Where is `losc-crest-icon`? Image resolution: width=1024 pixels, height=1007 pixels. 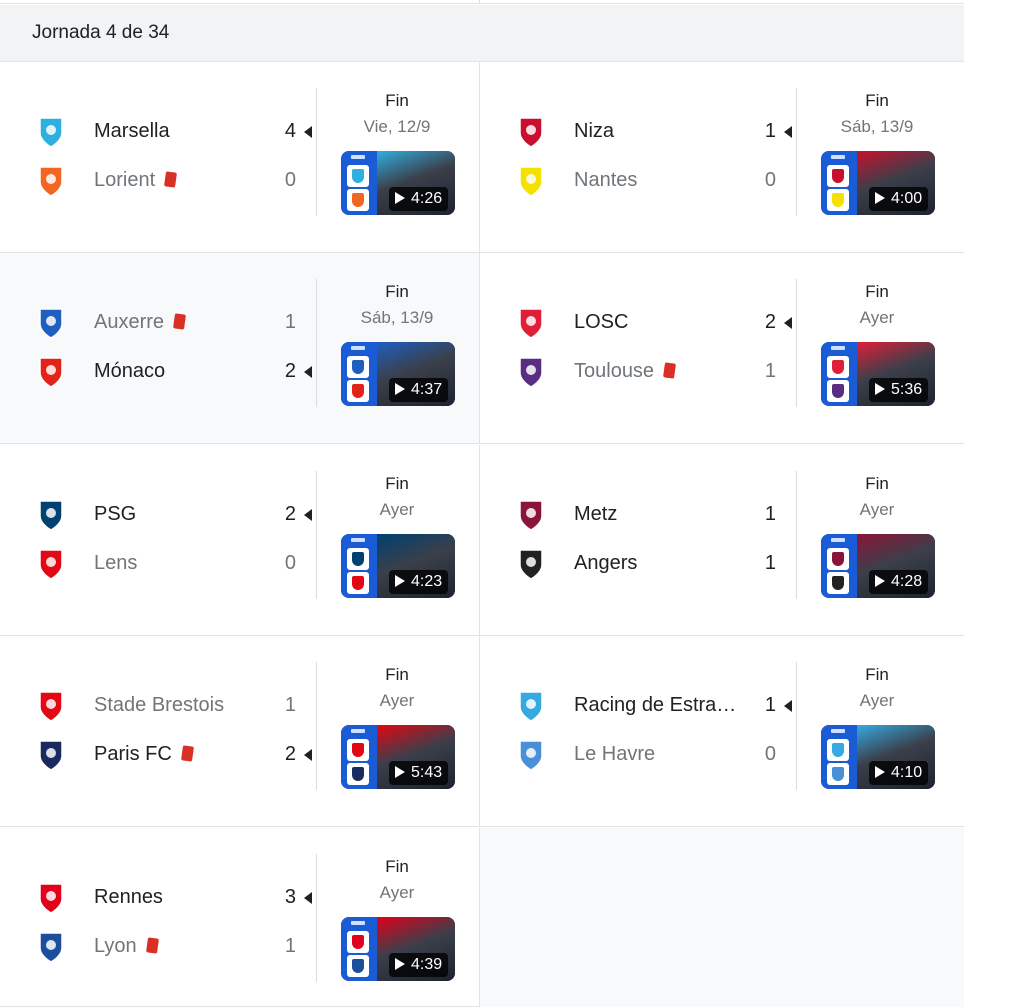
losc-crest-icon is located at coordinates (531, 323).